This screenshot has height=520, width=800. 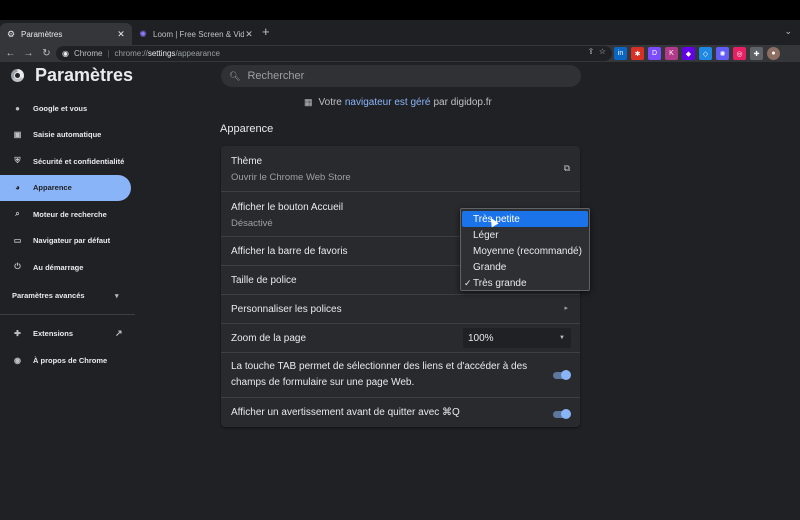 I want to click on sidebar-item-label: Google et vous, so click(x=60, y=108).